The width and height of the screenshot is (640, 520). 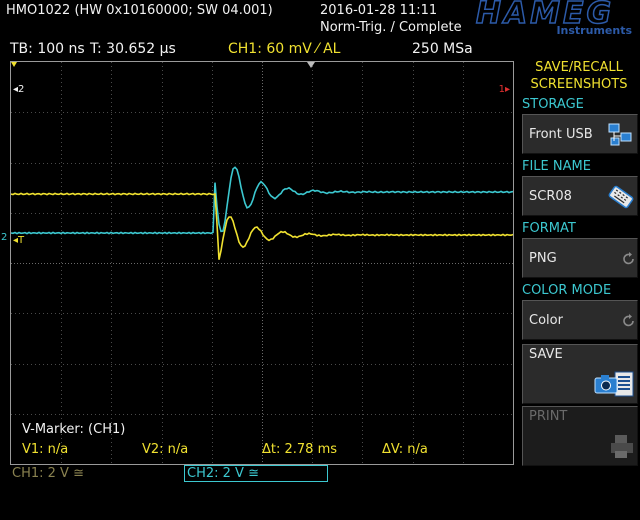 I want to click on ch2-ground-marker: 2, so click(x=4, y=237).